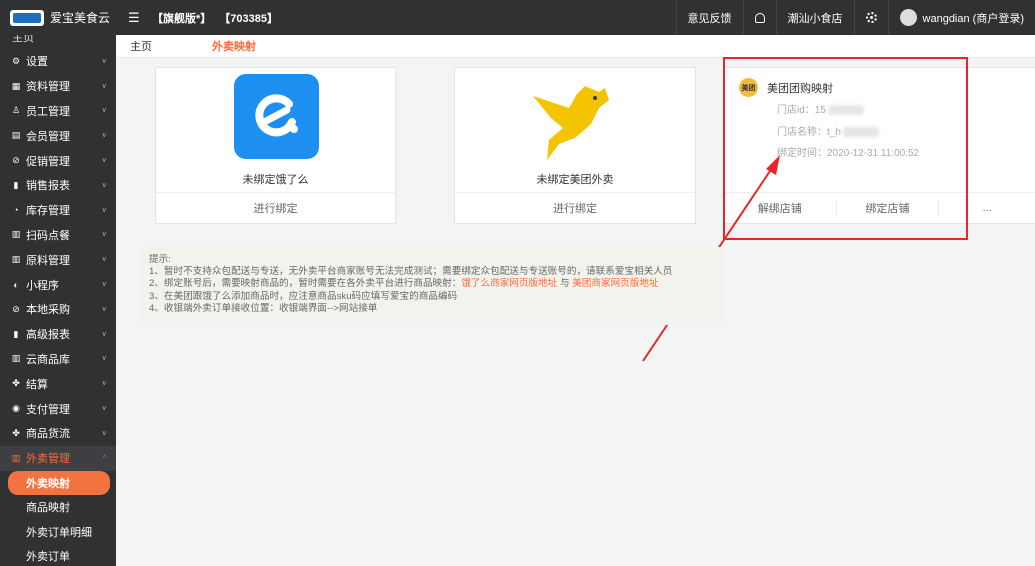 This screenshot has width=1035, height=566. What do you see at coordinates (58, 507) in the screenshot?
I see `sidebar-subitem-1: 商品映射` at bounding box center [58, 507].